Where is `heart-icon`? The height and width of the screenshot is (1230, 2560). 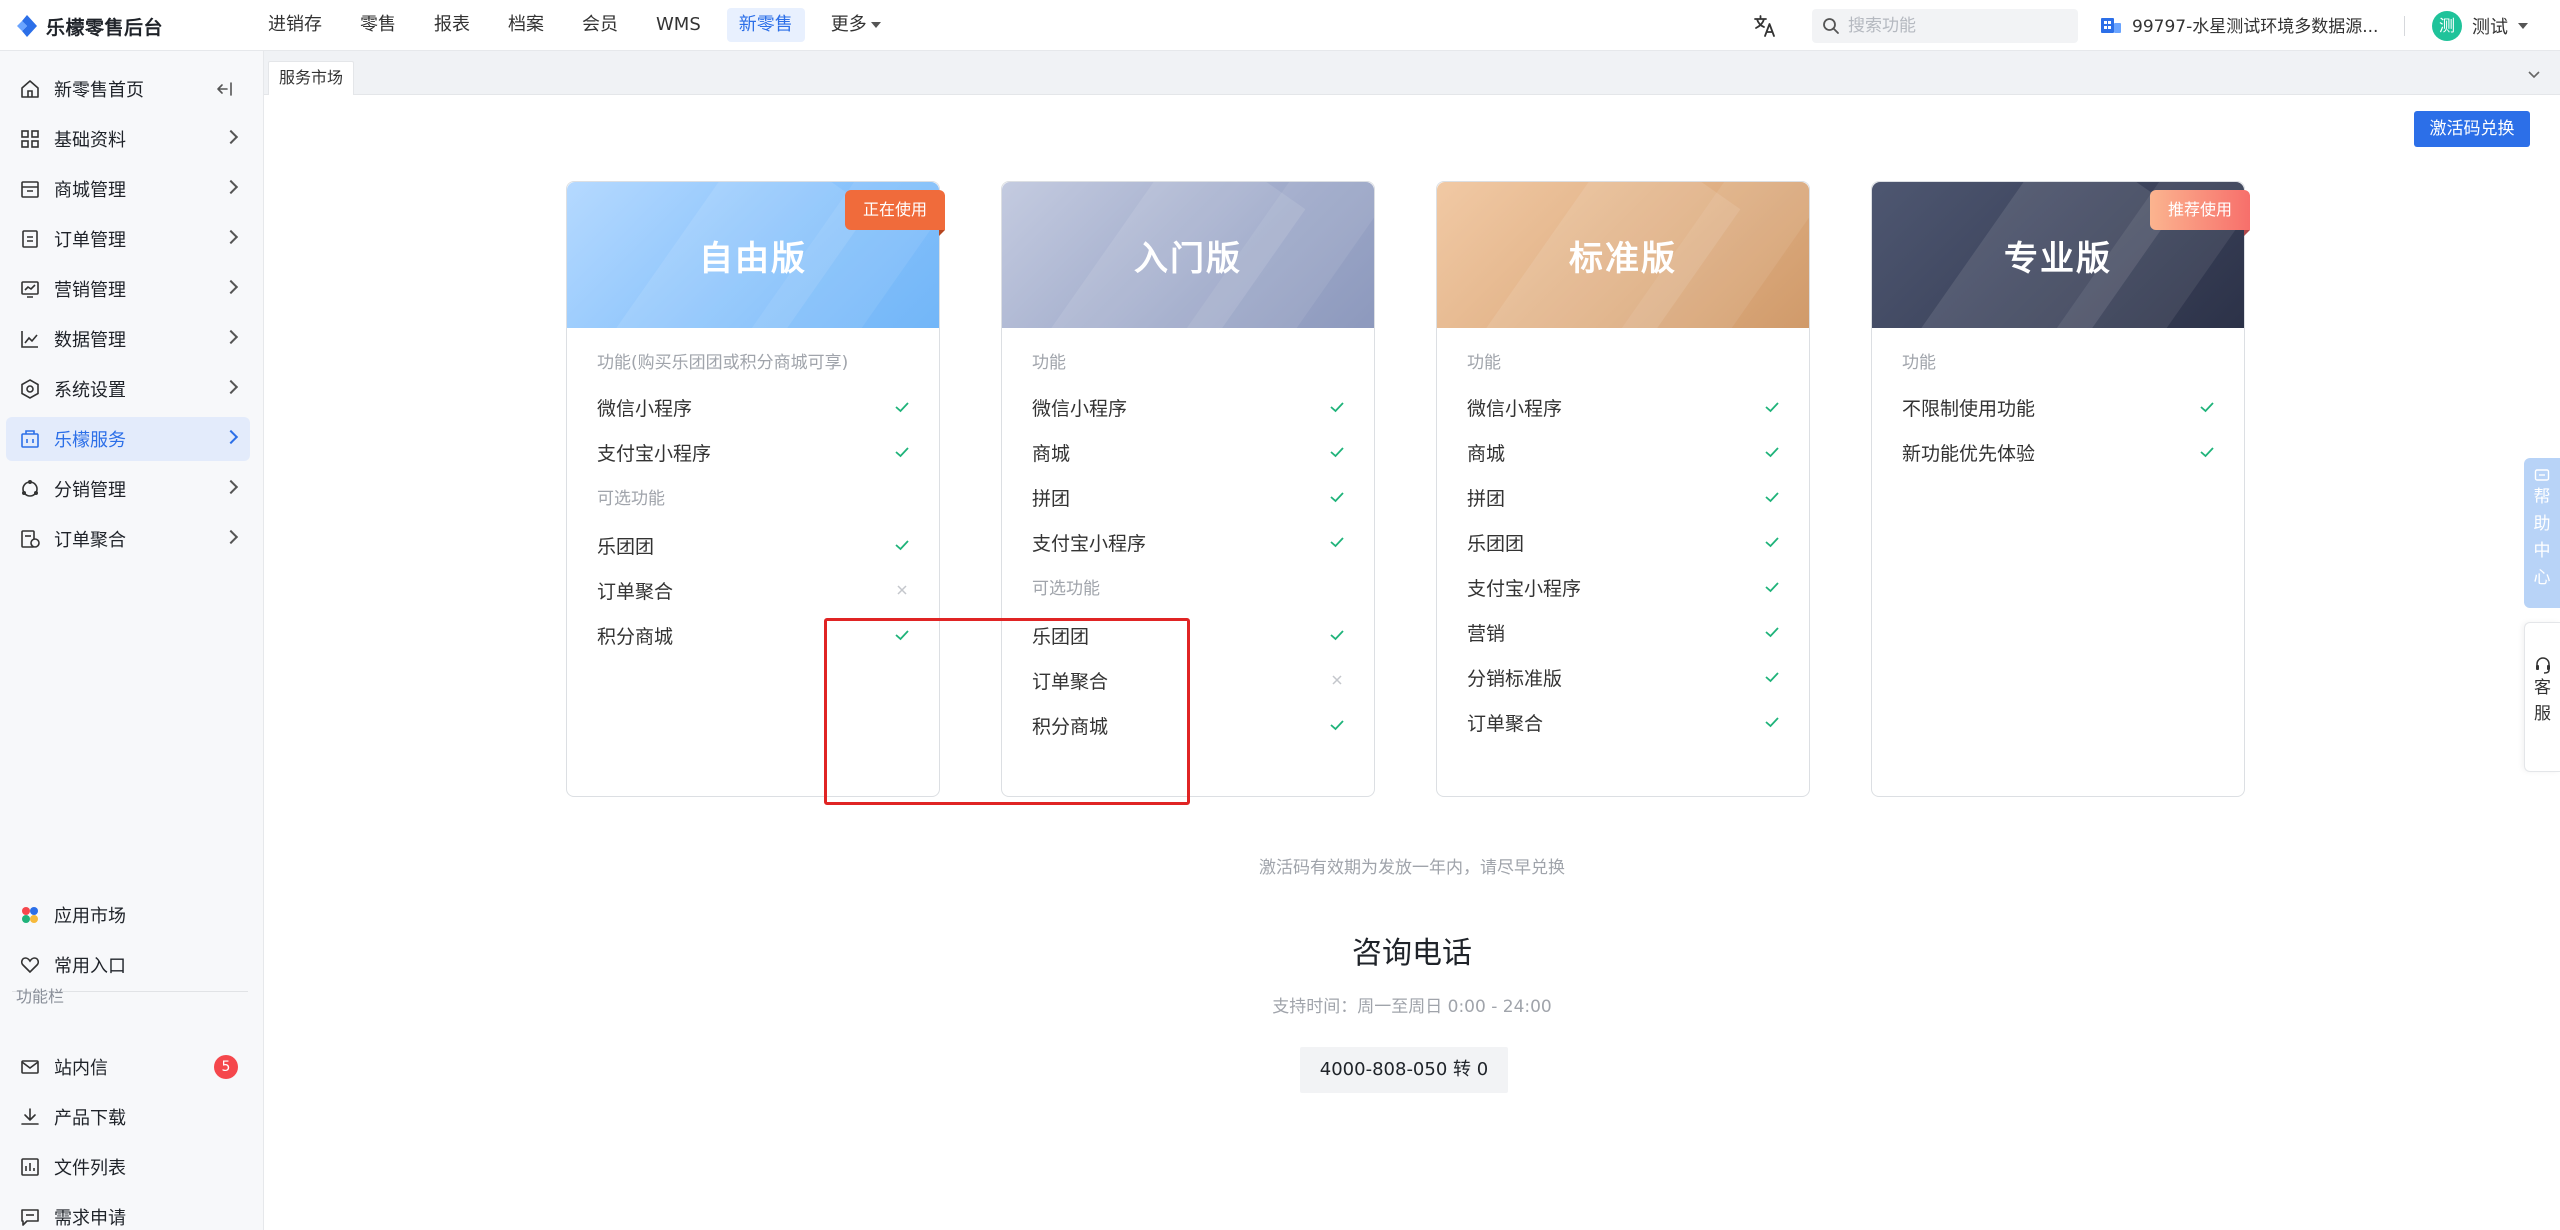 heart-icon is located at coordinates (30, 965).